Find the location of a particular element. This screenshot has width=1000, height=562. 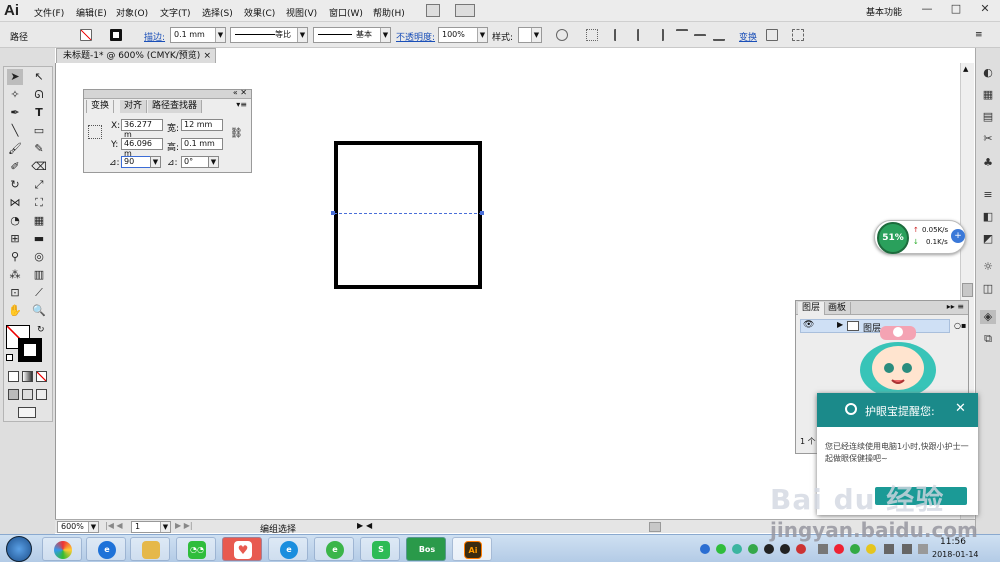

menu-view: 视图(V) is located at coordinates (301, 12).